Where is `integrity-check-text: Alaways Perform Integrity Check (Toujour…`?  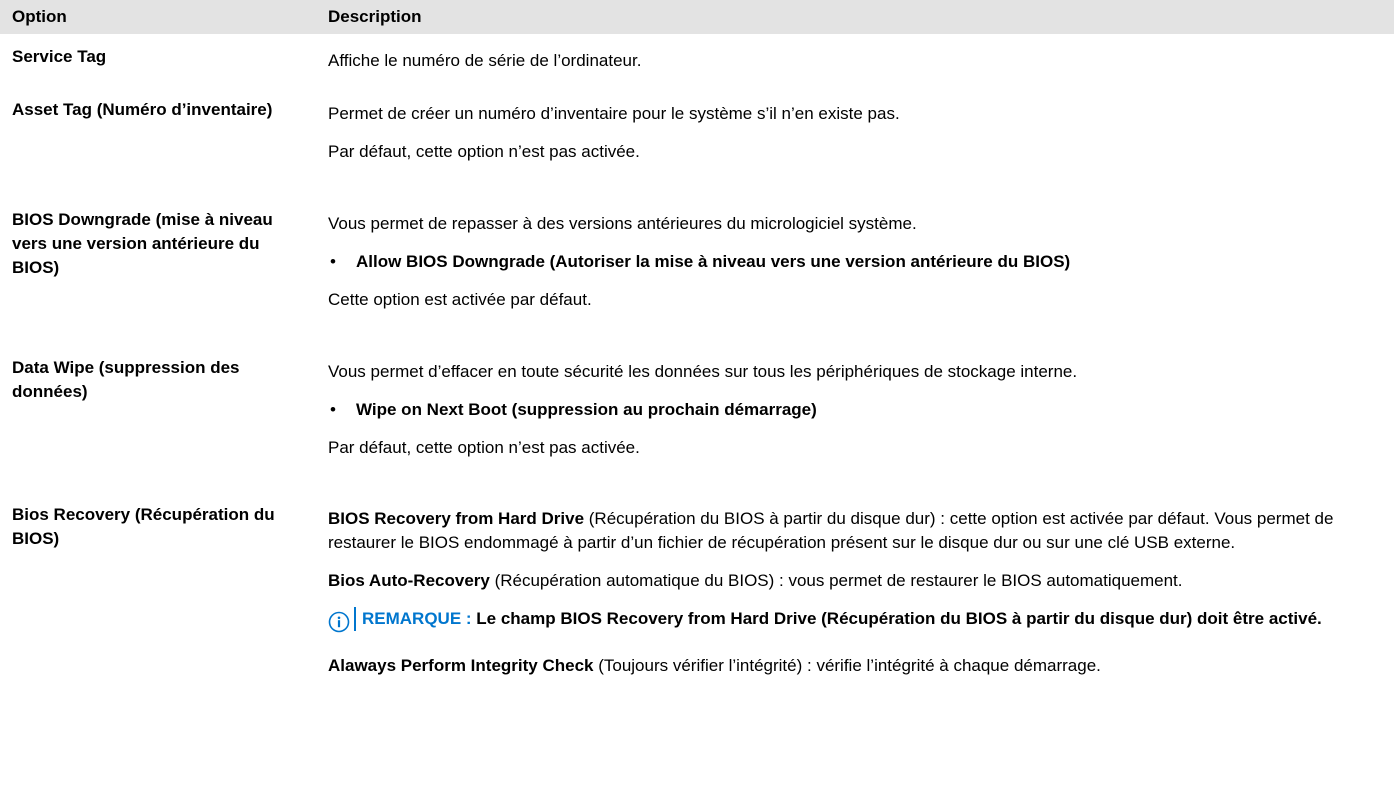
integrity-check-text: Alaways Perform Integrity Check (Toujour… is located at coordinates (858, 666).